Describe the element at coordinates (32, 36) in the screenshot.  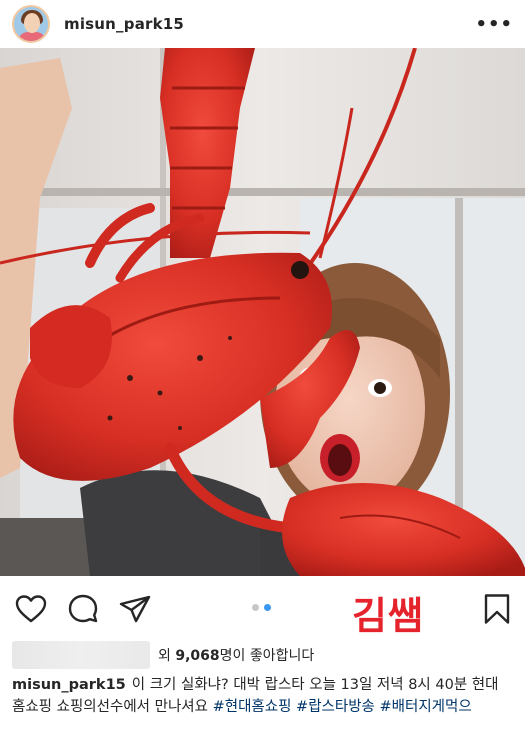
I see `avatar-shirt` at that location.